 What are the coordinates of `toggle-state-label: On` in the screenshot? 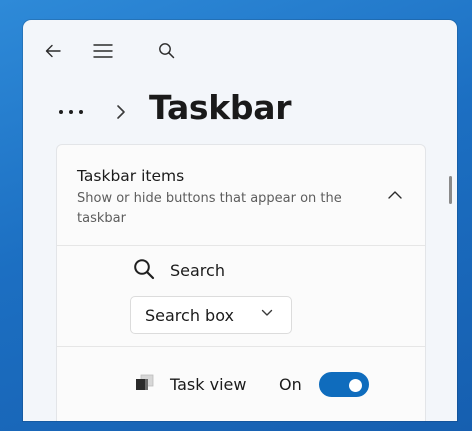 It's located at (290, 384).